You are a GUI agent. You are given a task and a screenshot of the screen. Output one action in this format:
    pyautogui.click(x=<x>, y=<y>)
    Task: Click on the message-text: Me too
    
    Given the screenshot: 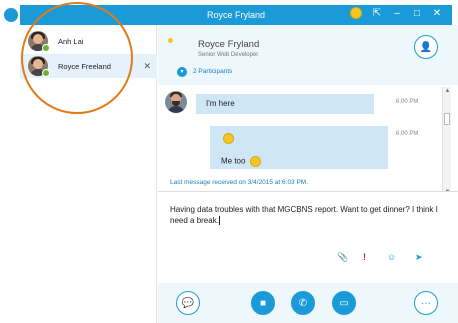 What is the action you would take?
    pyautogui.click(x=241, y=161)
    